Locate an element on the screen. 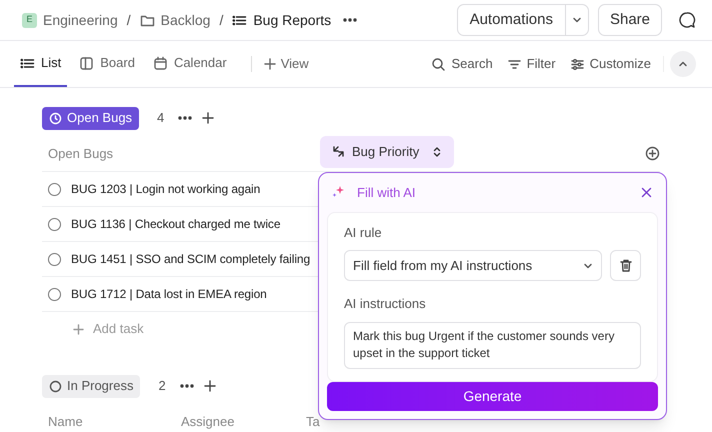 The image size is (712, 432). task-name: BUG 1451 | SSO and SCIM completely failing is located at coordinates (190, 259).